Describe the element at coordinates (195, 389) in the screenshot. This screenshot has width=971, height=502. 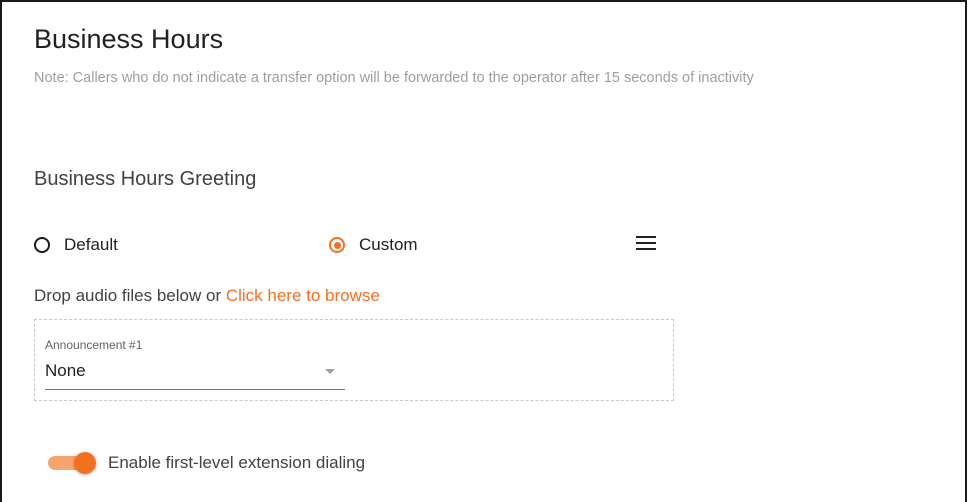
I see `select-underline` at that location.